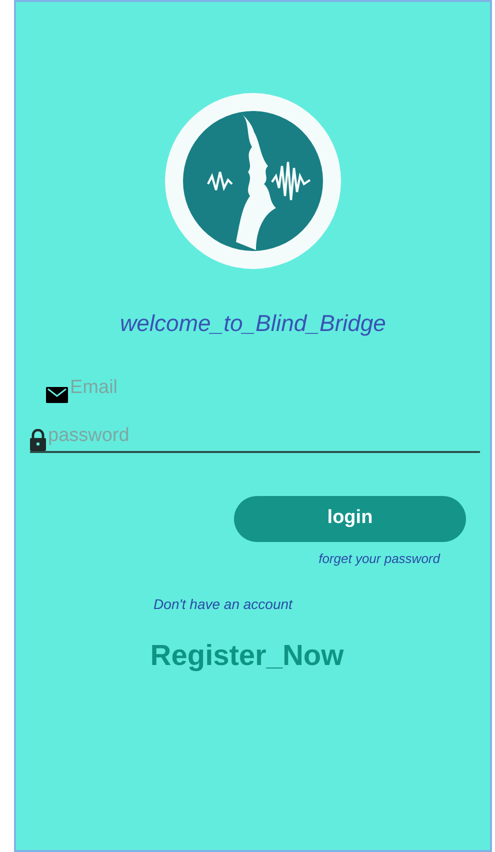 This screenshot has height=852, width=495. Describe the element at coordinates (253, 181) in the screenshot. I see `logo-icon` at that location.